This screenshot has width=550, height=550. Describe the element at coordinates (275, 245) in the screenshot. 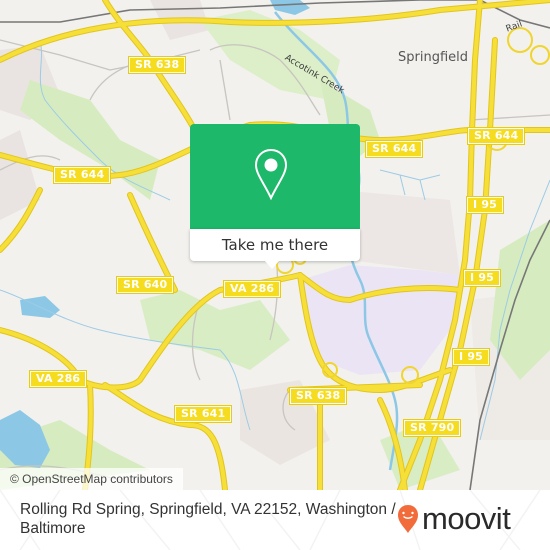

I see `take-me-there-button: Take me there` at that location.